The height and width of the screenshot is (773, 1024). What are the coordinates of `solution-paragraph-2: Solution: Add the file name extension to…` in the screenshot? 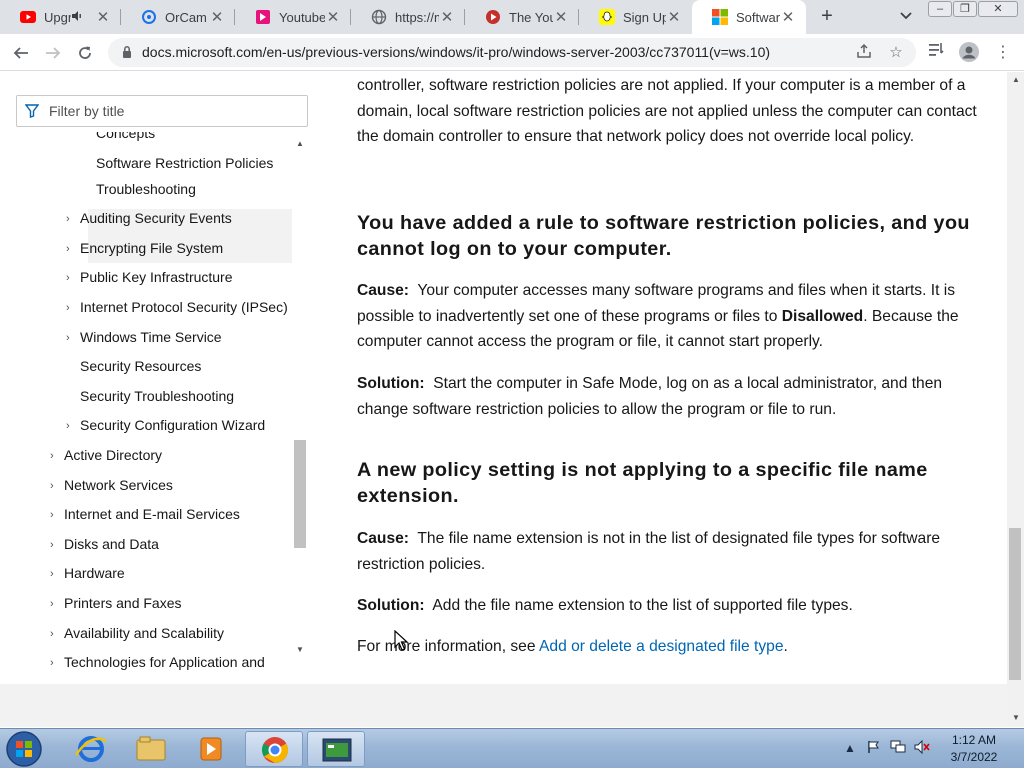 It's located at (605, 605).